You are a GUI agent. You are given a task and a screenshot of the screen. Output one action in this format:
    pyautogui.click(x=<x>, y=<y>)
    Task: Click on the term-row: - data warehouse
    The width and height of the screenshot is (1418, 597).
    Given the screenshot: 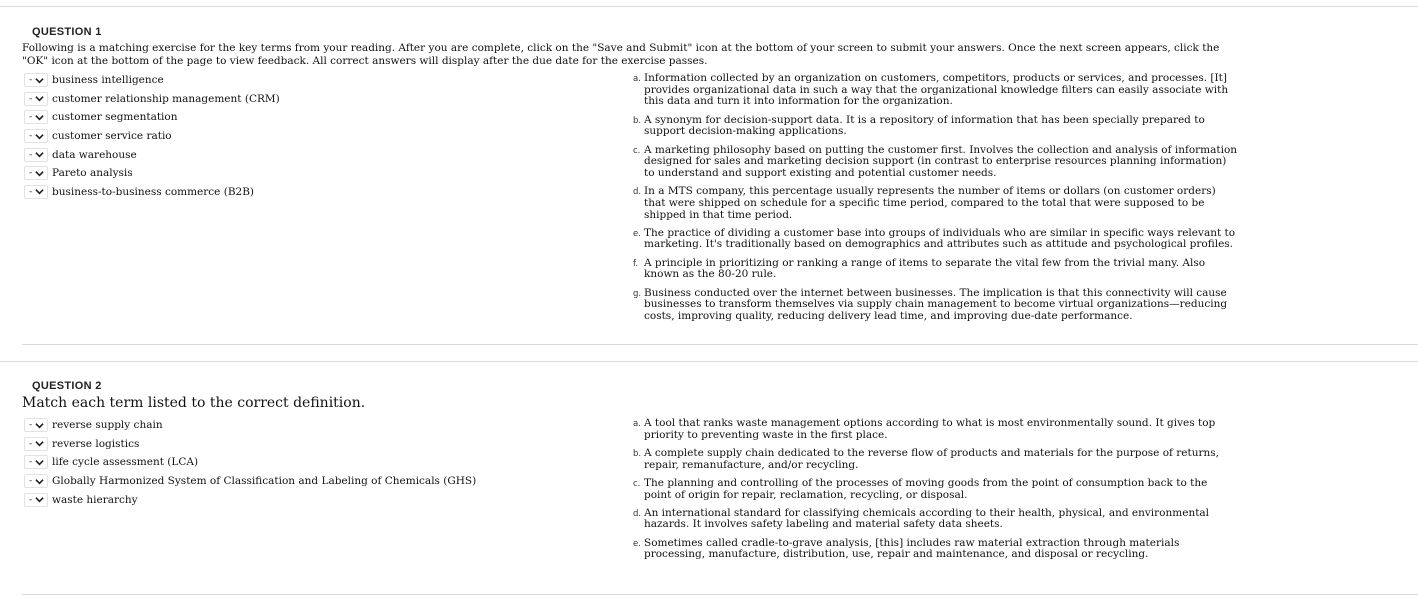 What is the action you would take?
    pyautogui.click(x=152, y=154)
    